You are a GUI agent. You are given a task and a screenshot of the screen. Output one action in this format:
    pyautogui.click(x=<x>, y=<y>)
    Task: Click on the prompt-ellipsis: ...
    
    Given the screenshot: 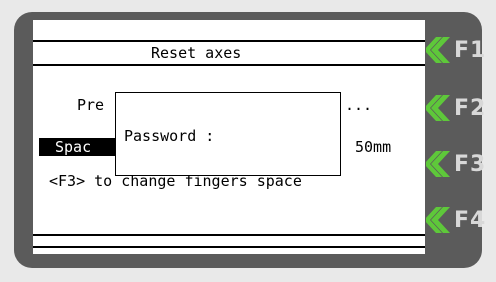 What is the action you would take?
    pyautogui.click(x=359, y=105)
    